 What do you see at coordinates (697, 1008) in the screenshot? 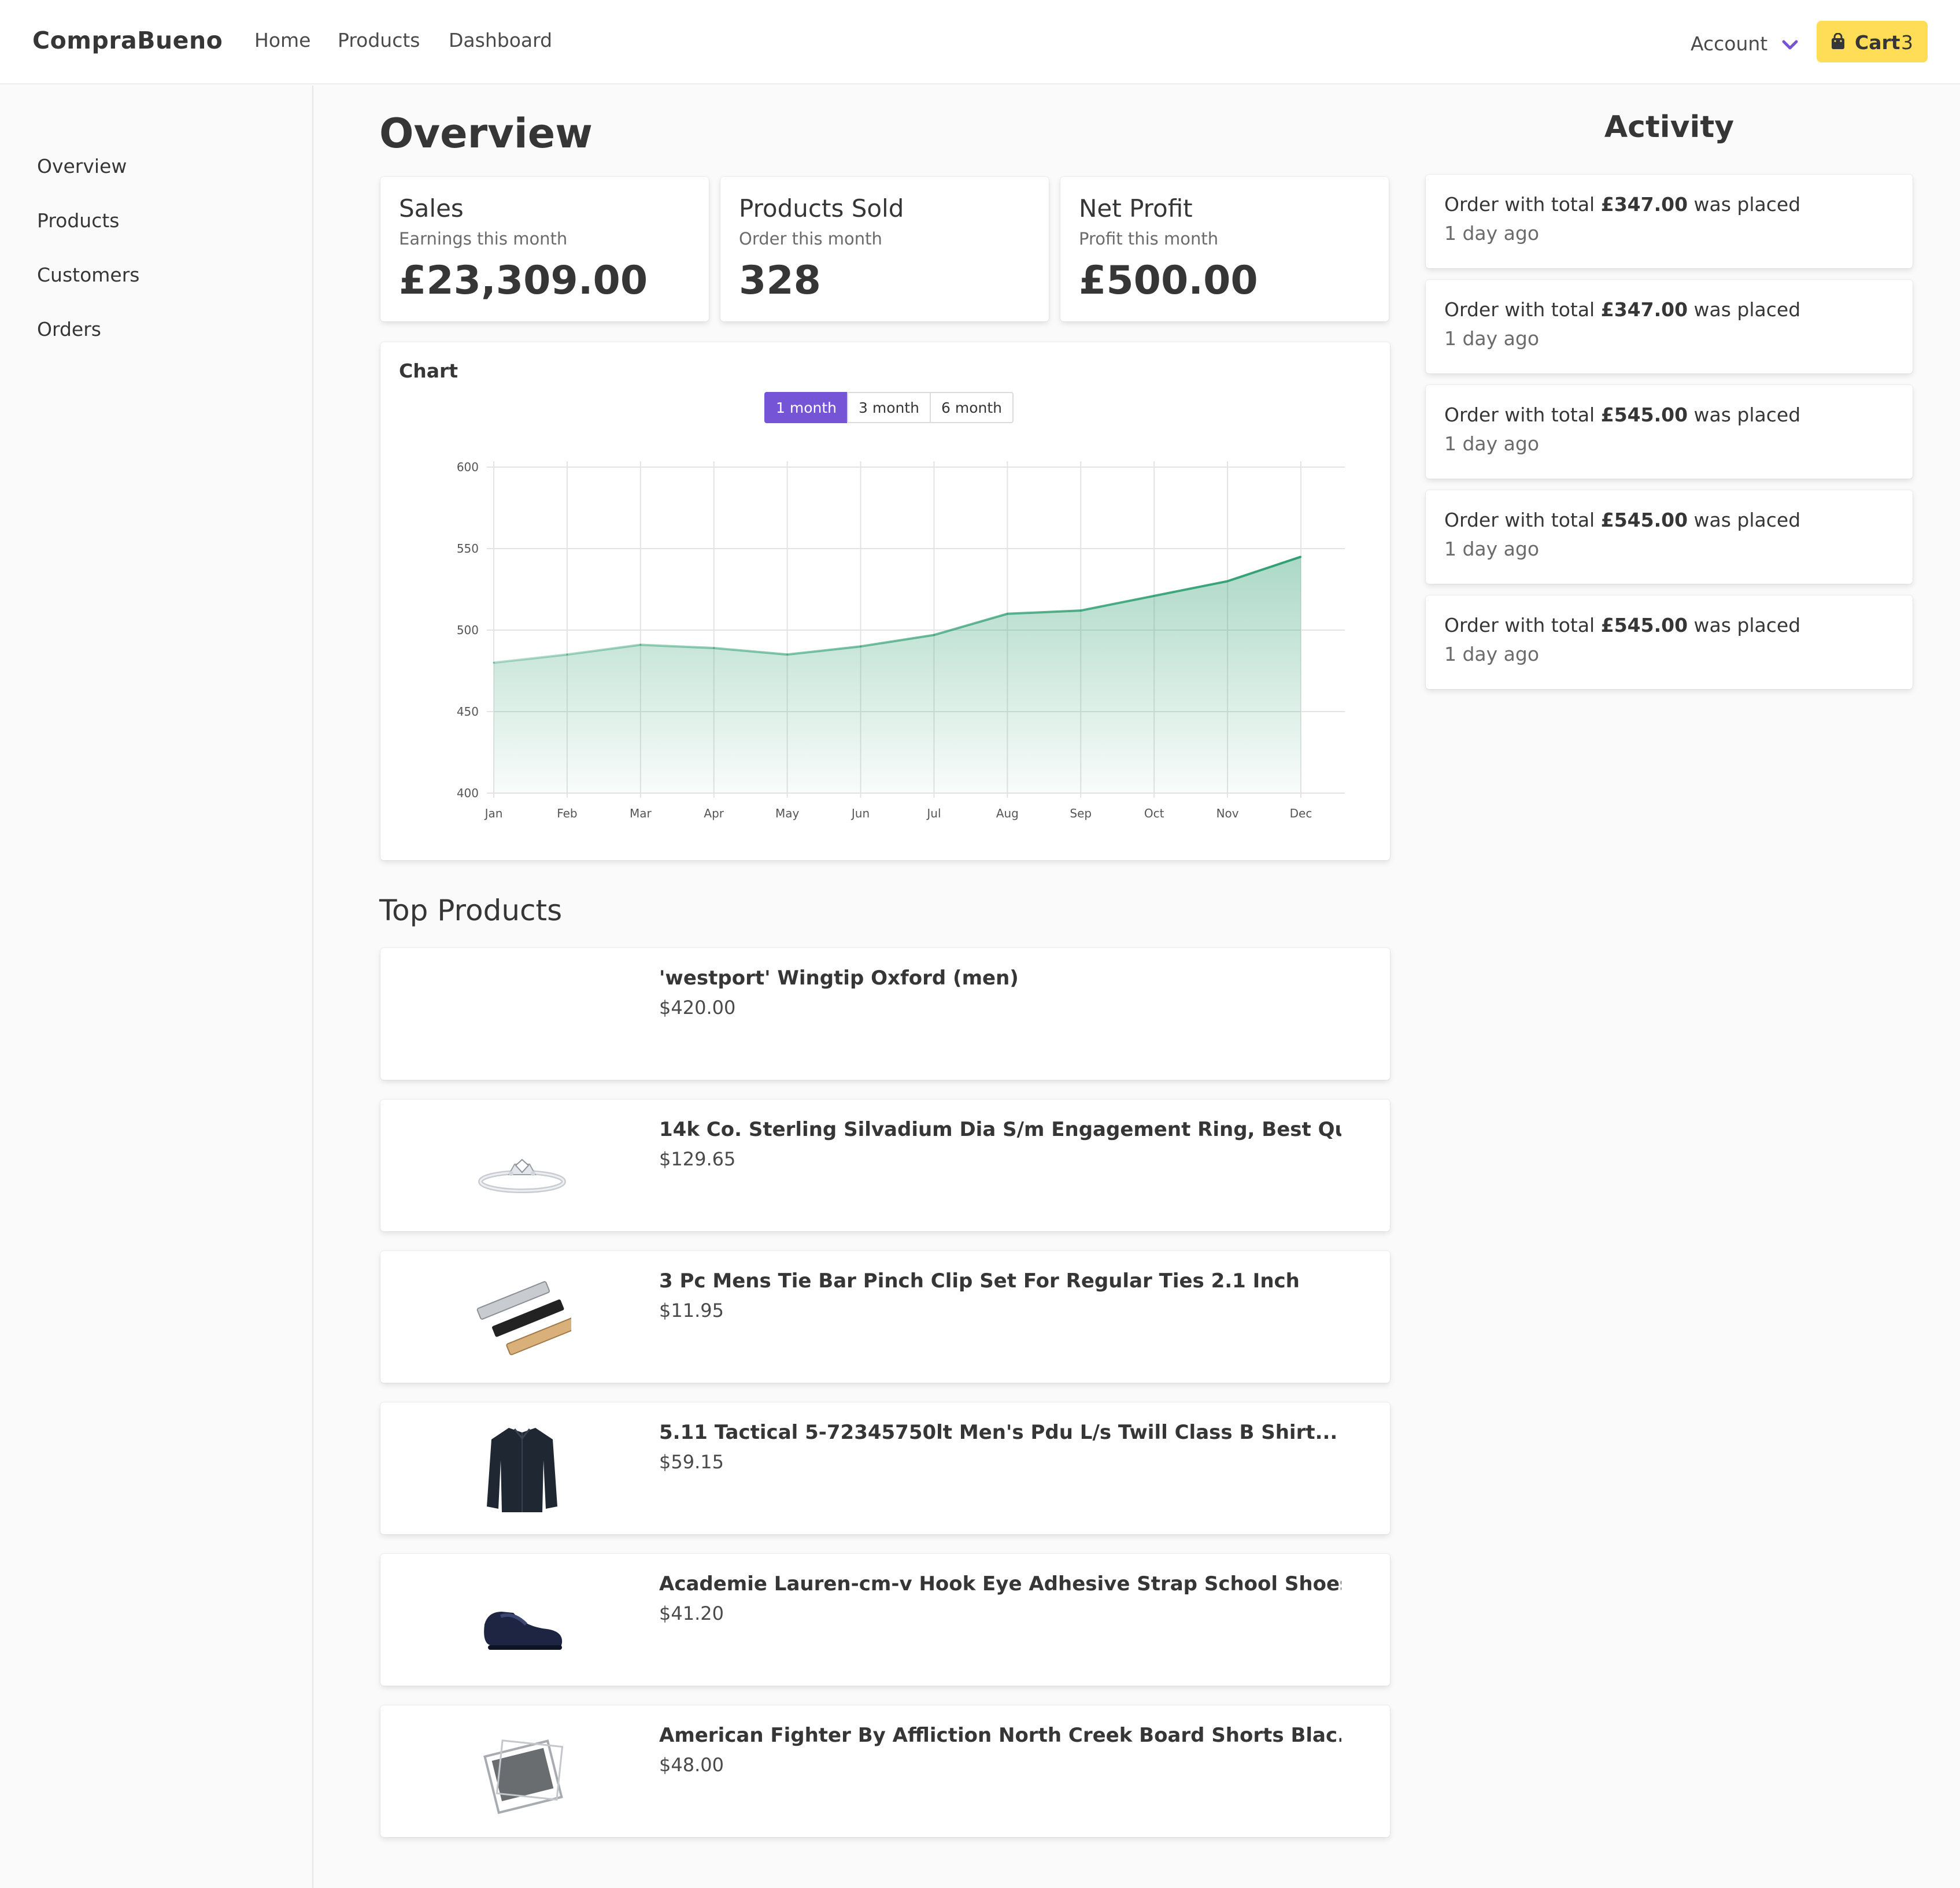
I see `product-price: $420.00` at bounding box center [697, 1008].